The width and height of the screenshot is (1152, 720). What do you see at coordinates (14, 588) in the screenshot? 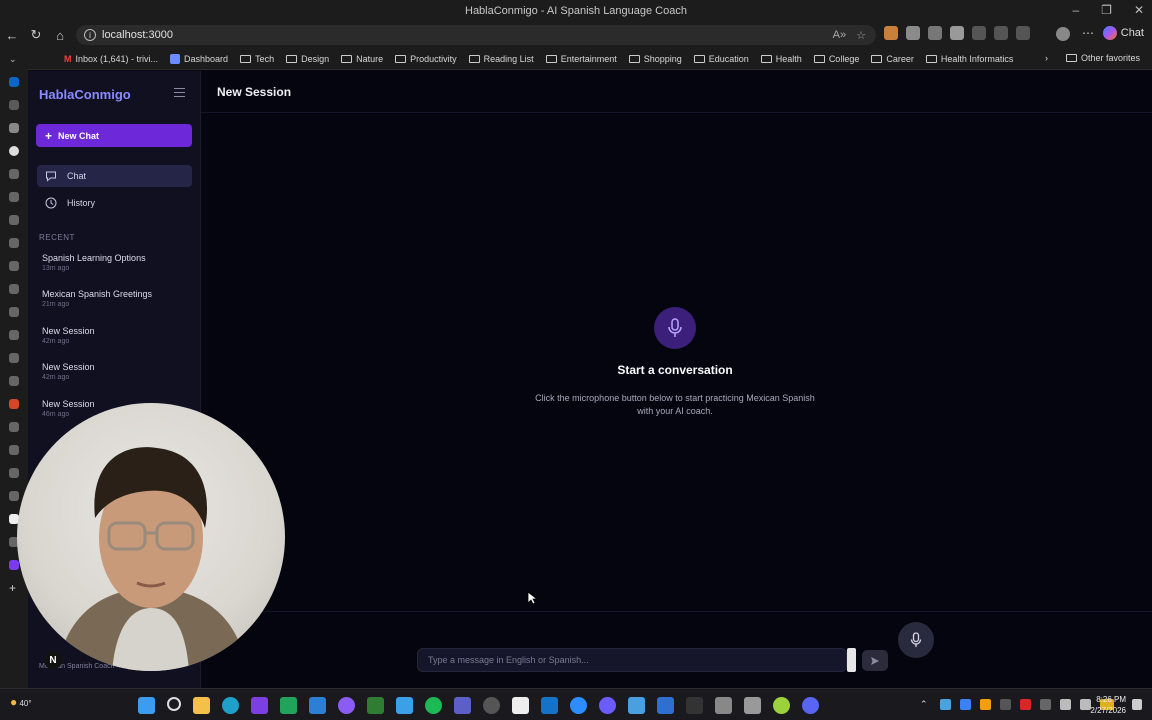
I see `new-tab-icon: +` at bounding box center [14, 588].